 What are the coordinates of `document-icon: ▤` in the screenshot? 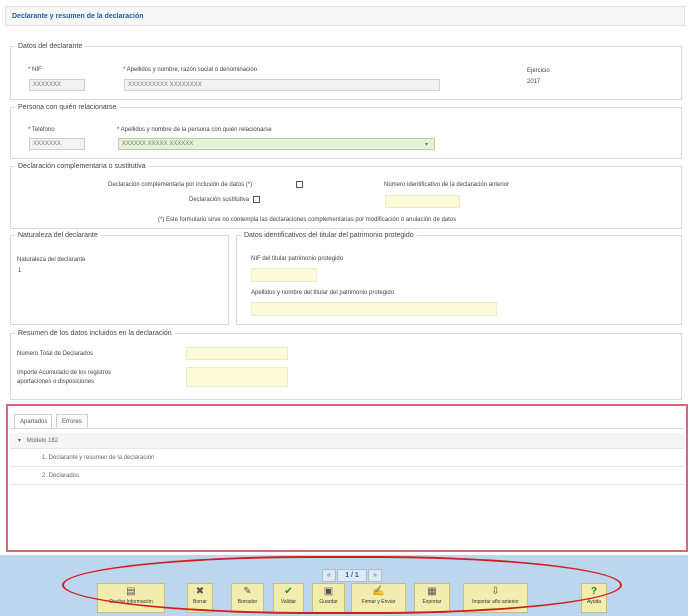 It's located at (131, 591).